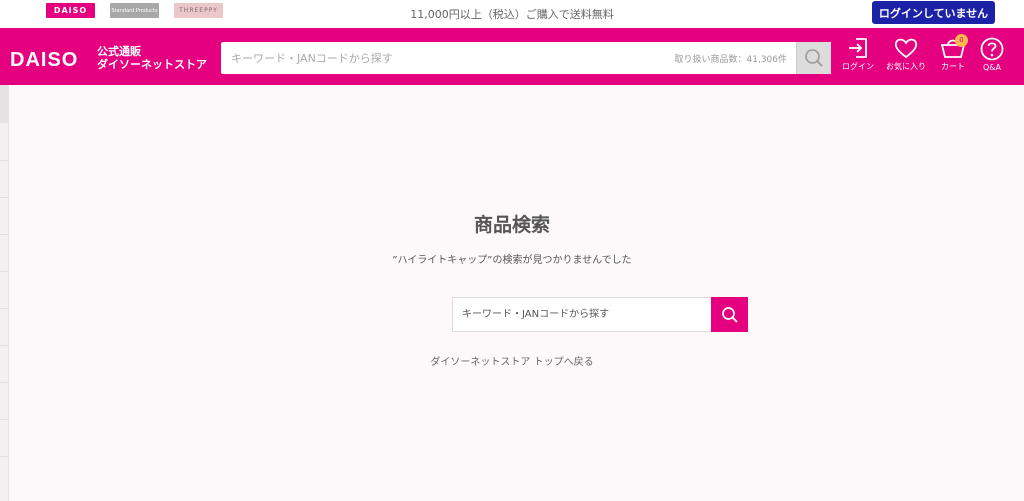 This screenshot has width=1024, height=501. What do you see at coordinates (906, 66) in the screenshot?
I see `favorites-label: お気に入り` at bounding box center [906, 66].